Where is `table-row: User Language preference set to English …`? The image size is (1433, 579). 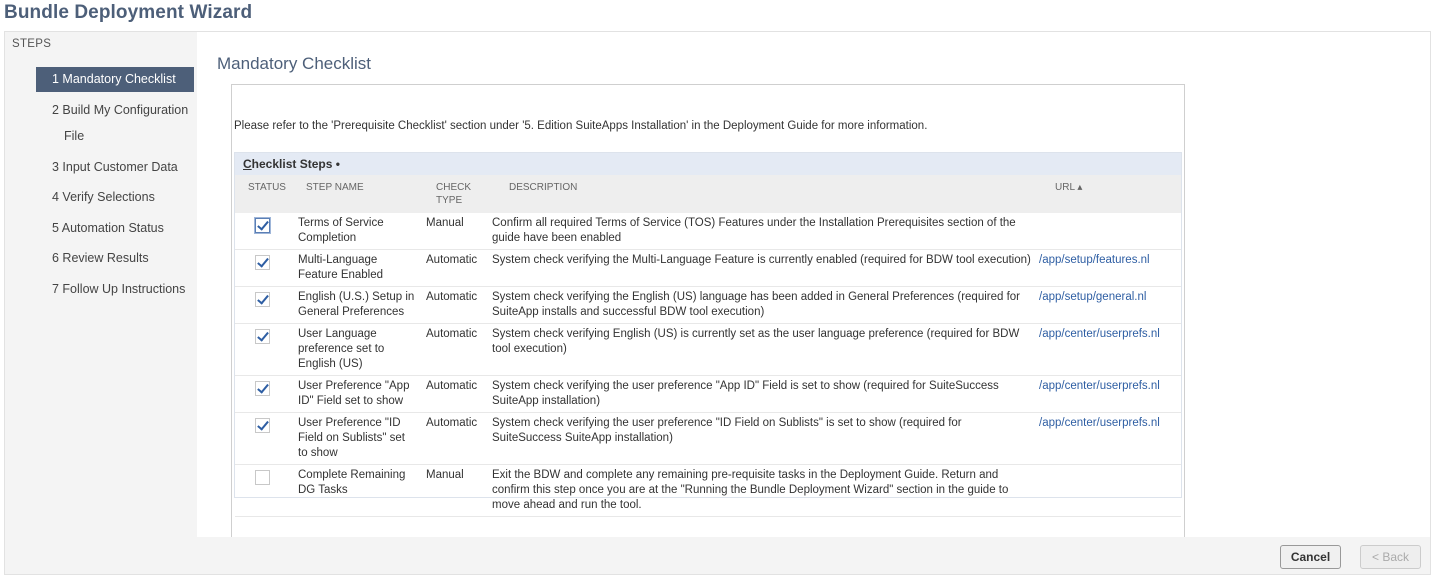
table-row: User Language preference set to English … is located at coordinates (708, 349).